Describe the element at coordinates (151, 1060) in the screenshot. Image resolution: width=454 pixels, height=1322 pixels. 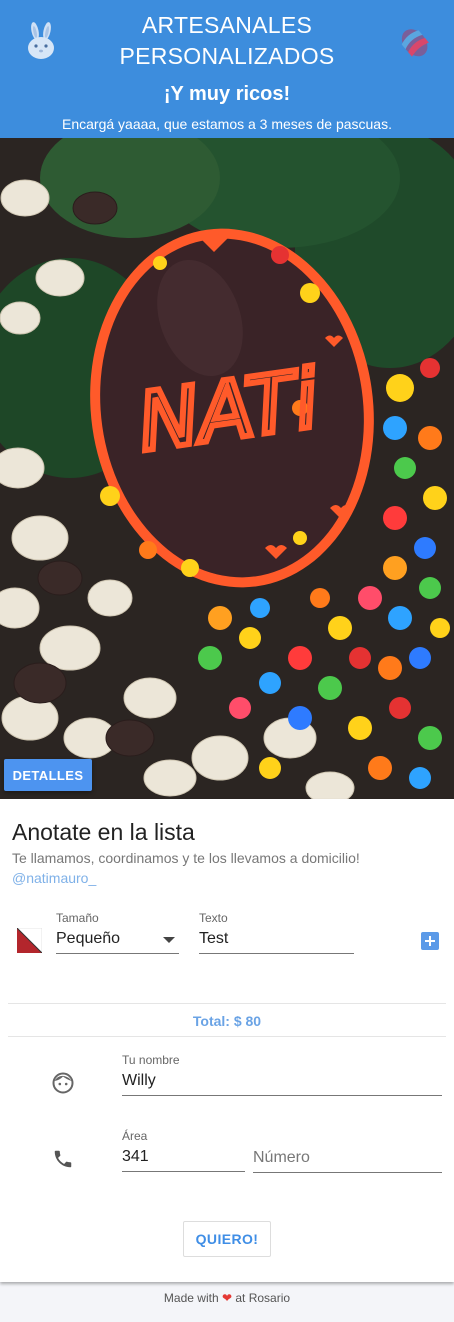
I see `name-label: Tu nombre` at that location.